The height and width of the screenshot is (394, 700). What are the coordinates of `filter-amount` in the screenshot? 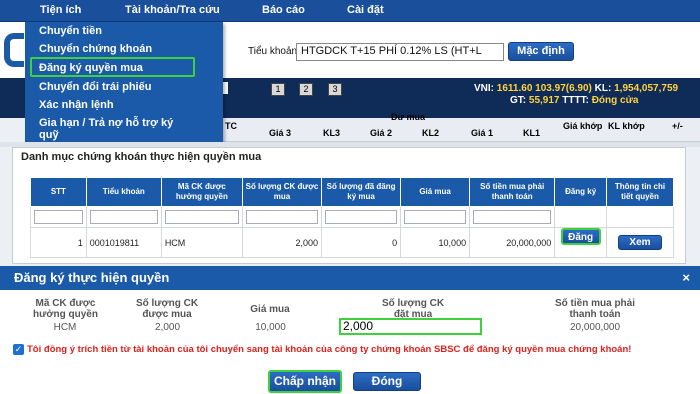 It's located at (512, 217).